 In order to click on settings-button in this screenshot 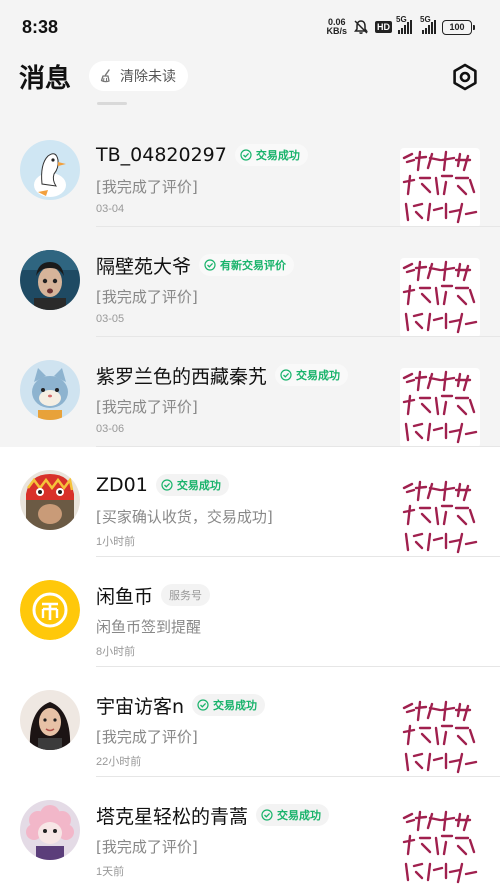, I will do `click(465, 77)`.